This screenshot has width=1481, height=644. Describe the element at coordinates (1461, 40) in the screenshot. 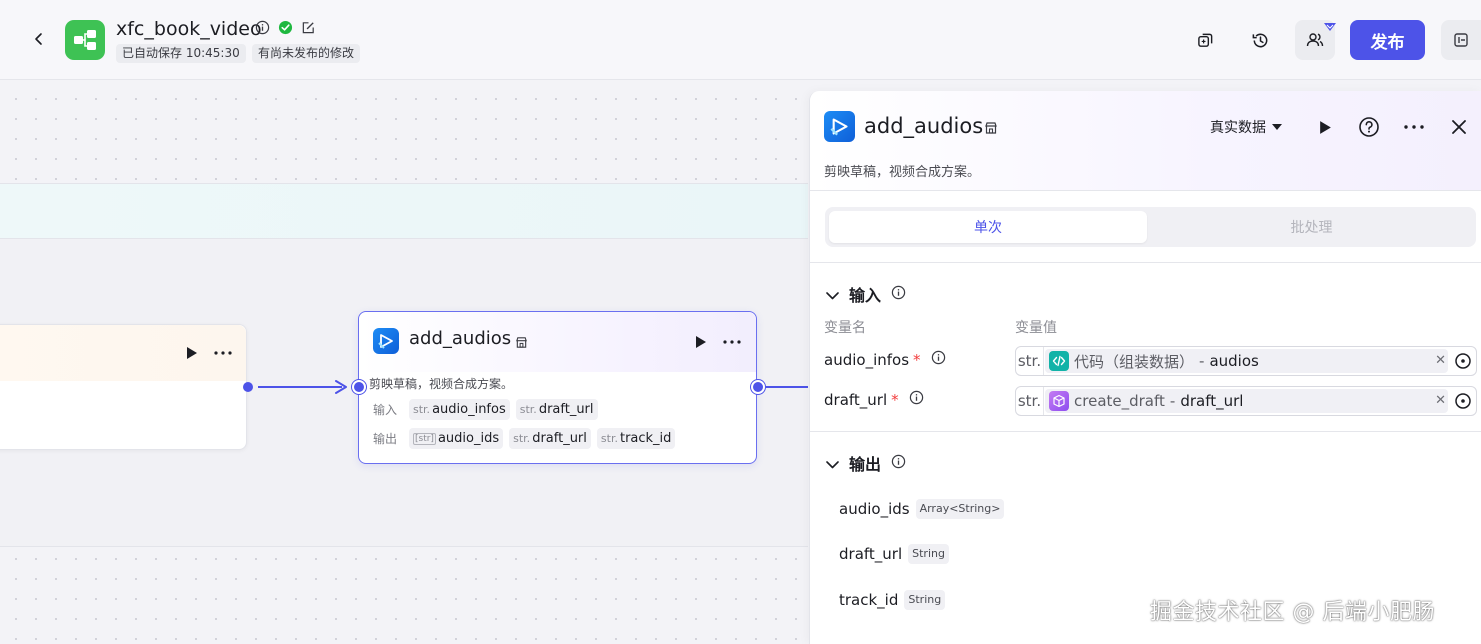

I see `panel-icon` at that location.